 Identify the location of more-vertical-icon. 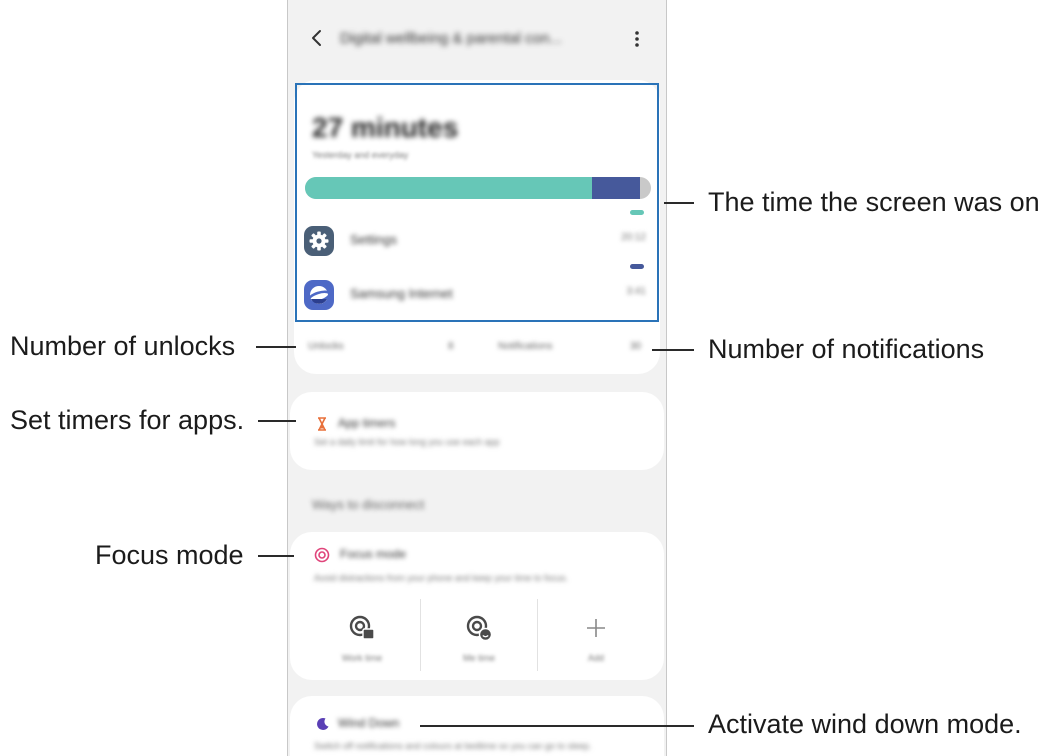
(637, 39).